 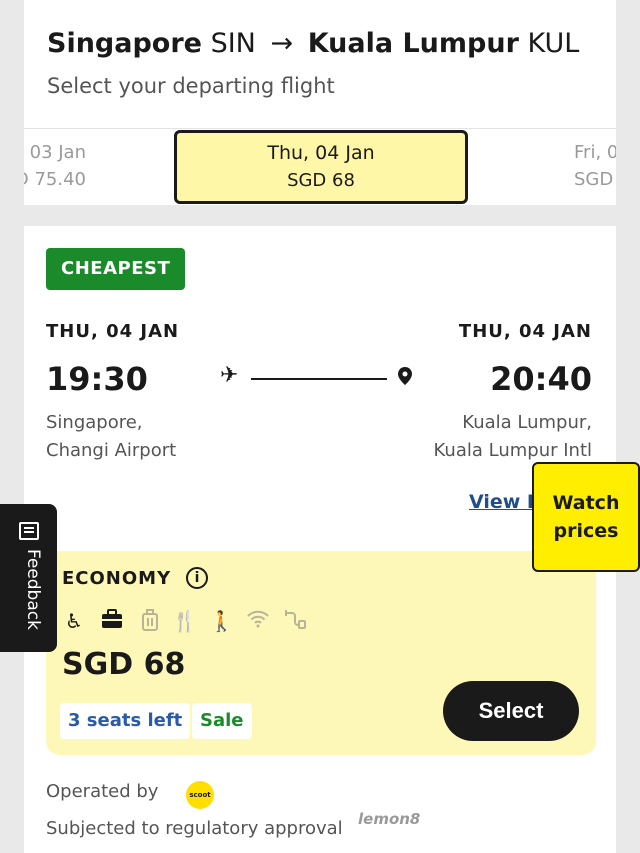 I want to click on operated-by-label: Operated by, so click(x=102, y=791).